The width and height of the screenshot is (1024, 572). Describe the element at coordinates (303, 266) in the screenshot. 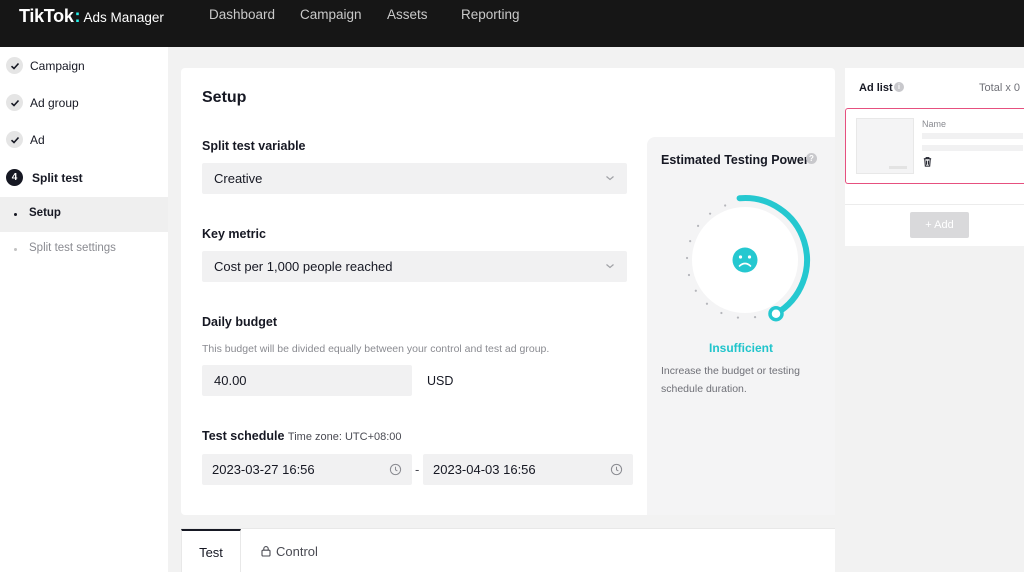

I see `select-value: Cost per 1,000 people reached` at that location.